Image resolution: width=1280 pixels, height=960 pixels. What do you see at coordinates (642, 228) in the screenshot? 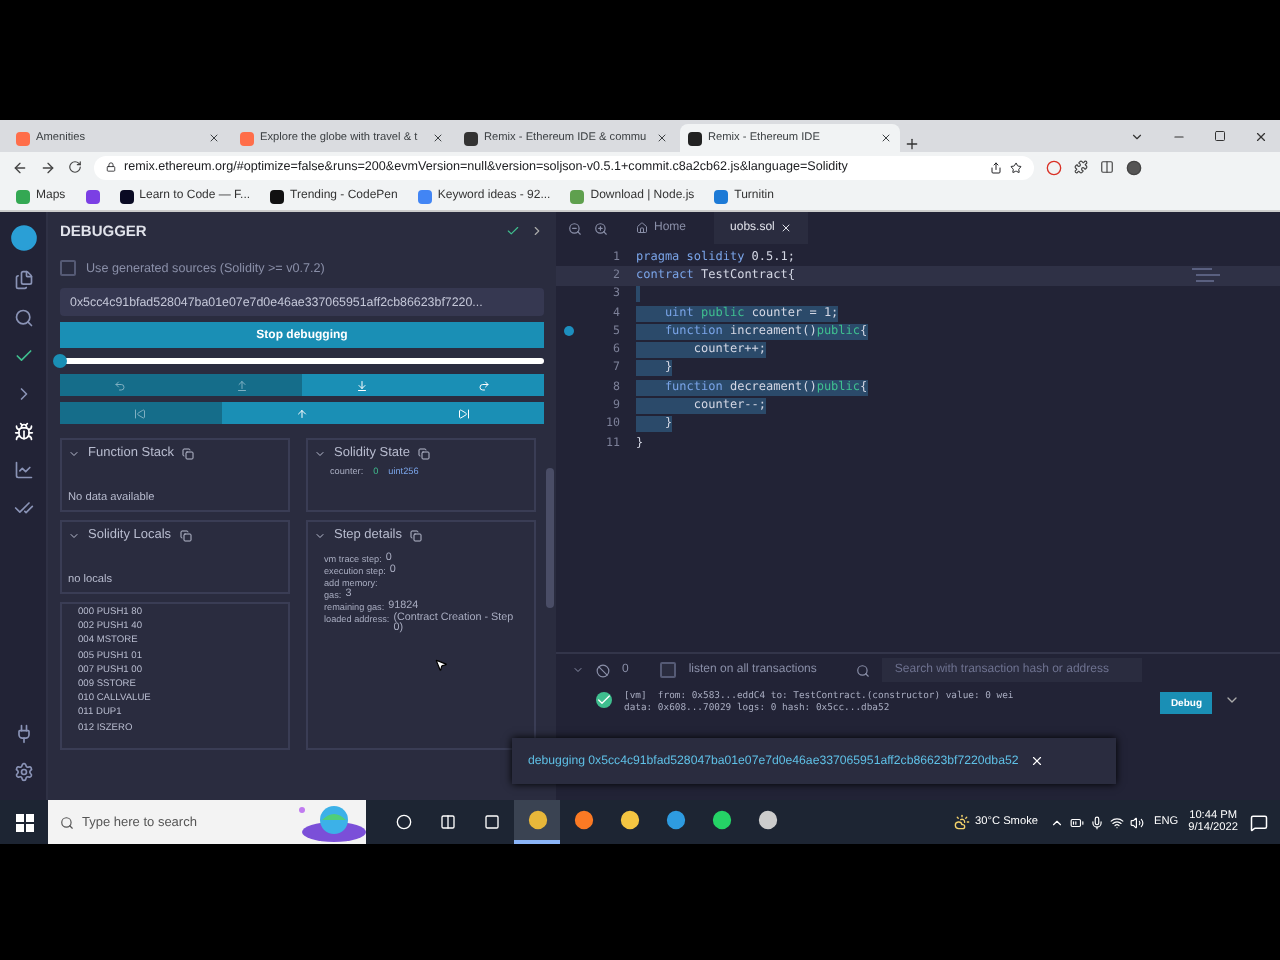
I see `home-icon` at bounding box center [642, 228].